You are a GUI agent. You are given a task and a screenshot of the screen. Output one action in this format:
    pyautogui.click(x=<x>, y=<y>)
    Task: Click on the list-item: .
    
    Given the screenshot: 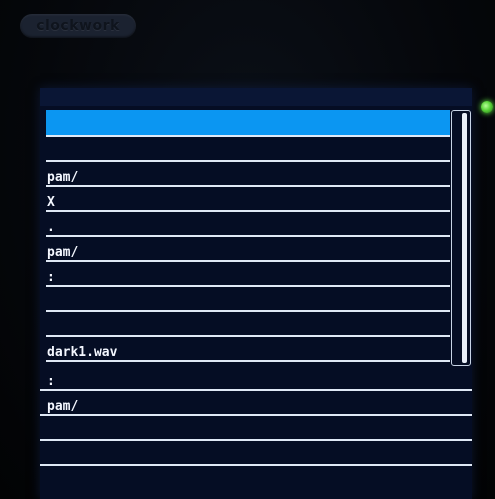 What is the action you would take?
    pyautogui.click(x=248, y=224)
    